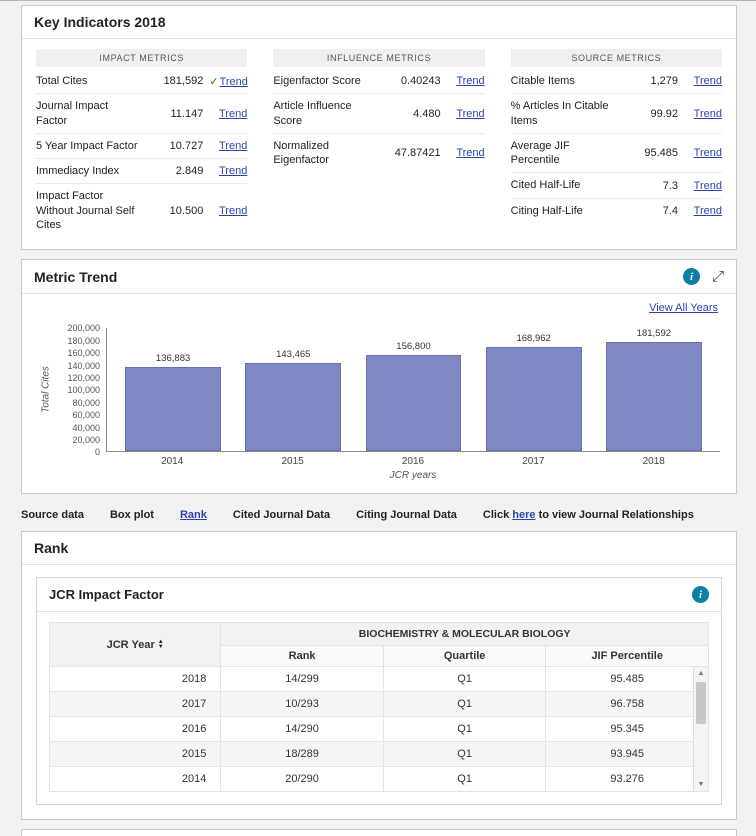 This screenshot has height=836, width=756. I want to click on journal-relationships-text-before: Click, so click(497, 515).